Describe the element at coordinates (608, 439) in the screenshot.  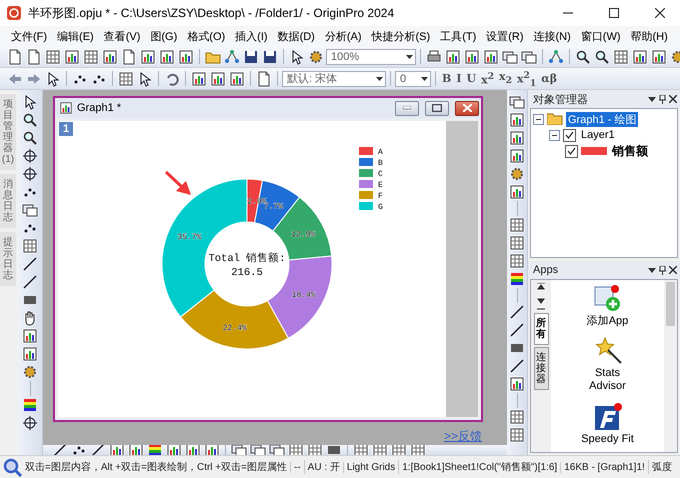
I see `app-label: Speedy Fit` at that location.